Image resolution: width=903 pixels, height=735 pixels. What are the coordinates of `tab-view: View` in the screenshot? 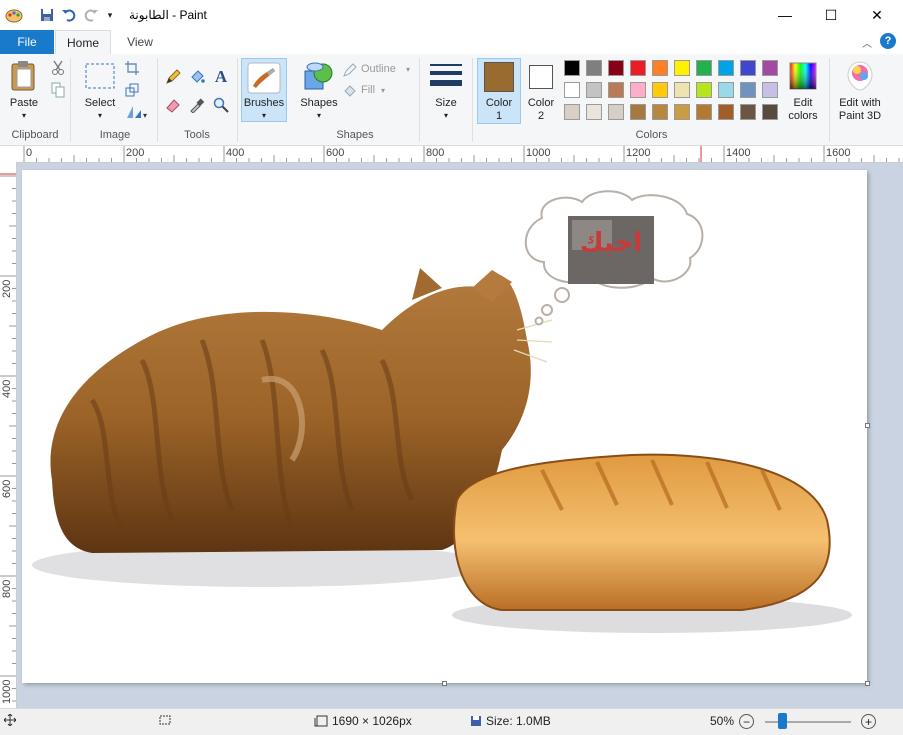 It's located at (140, 42).